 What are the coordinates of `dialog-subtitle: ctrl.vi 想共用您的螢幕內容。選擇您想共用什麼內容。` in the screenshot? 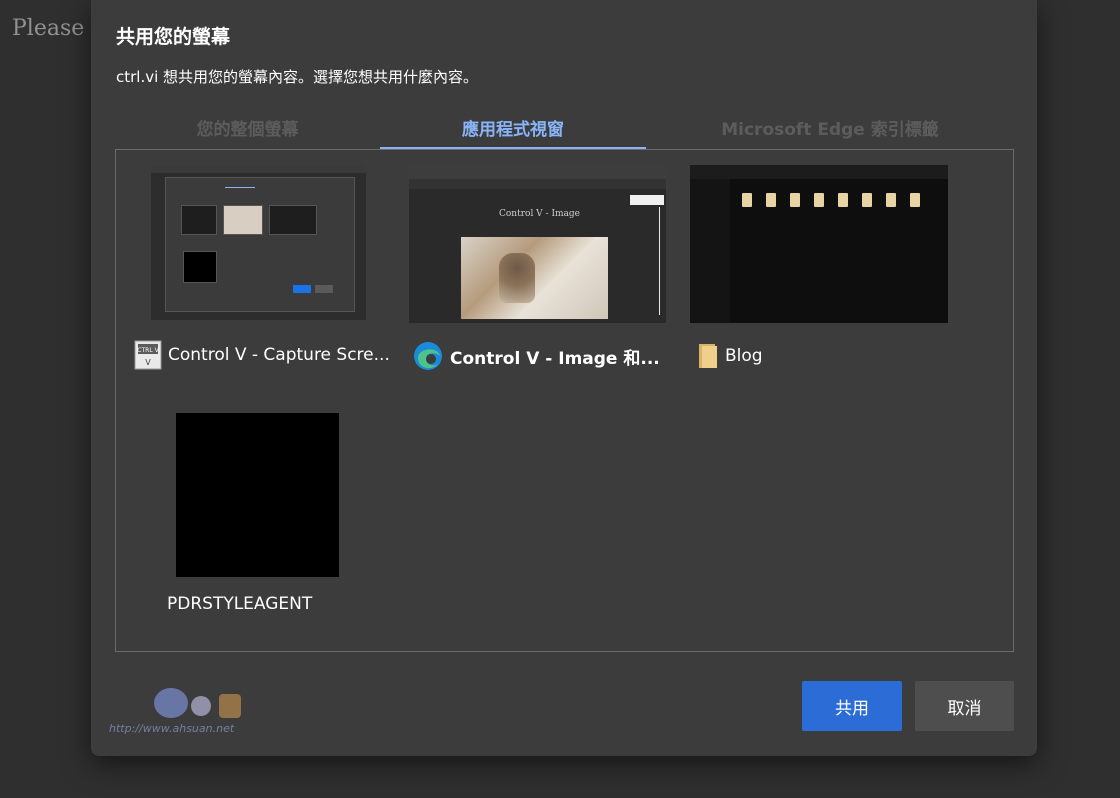 It's located at (297, 77).